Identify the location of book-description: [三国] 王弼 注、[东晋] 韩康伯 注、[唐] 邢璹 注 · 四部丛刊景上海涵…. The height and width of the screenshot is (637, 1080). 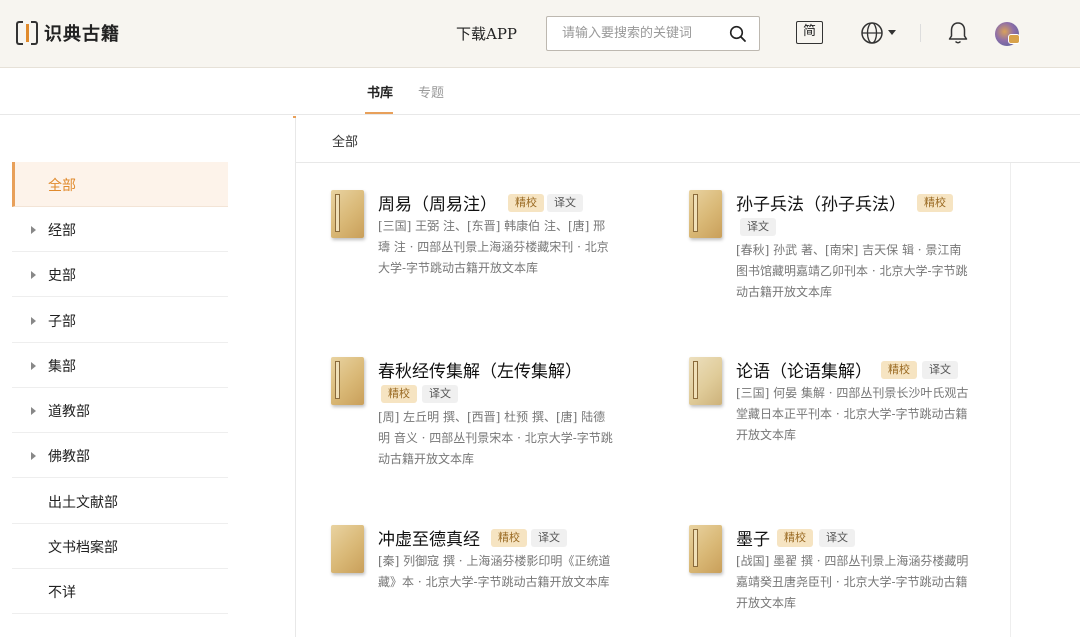
(493, 247).